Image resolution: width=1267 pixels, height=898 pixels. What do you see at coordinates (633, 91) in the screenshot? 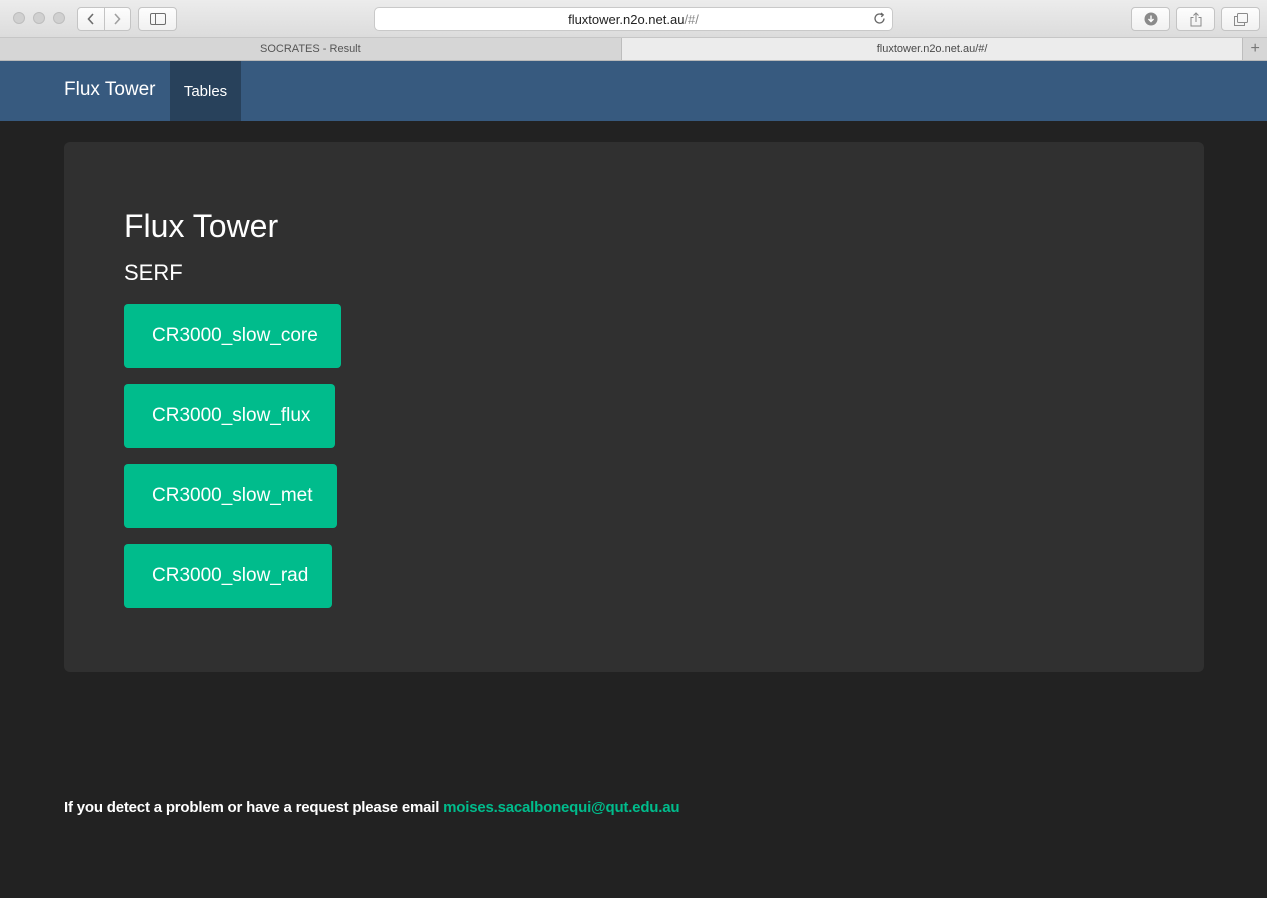
I see `site-navbar: Flux Tower Tables` at bounding box center [633, 91].